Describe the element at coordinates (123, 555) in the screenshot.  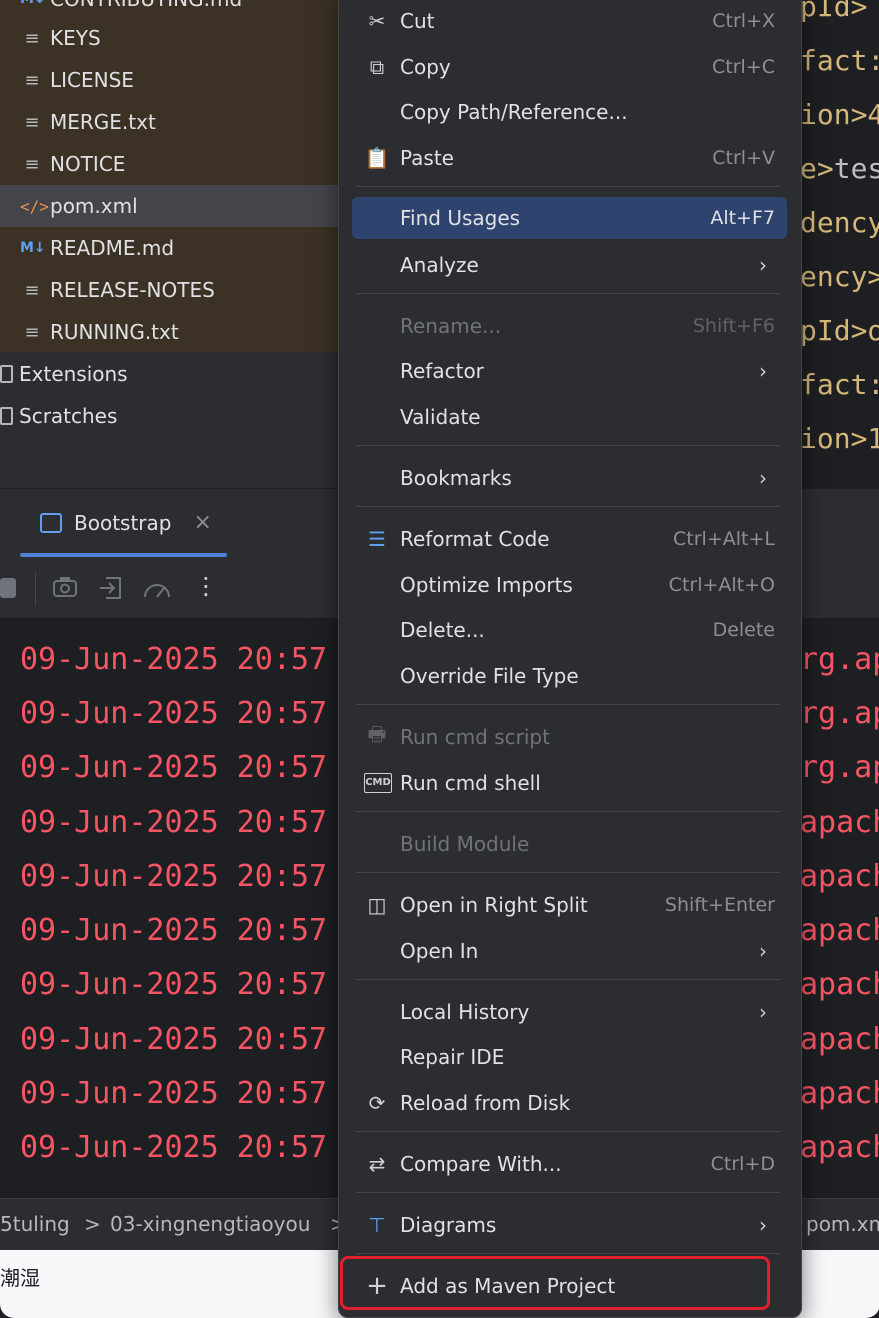
I see `active-tab-indicator` at that location.